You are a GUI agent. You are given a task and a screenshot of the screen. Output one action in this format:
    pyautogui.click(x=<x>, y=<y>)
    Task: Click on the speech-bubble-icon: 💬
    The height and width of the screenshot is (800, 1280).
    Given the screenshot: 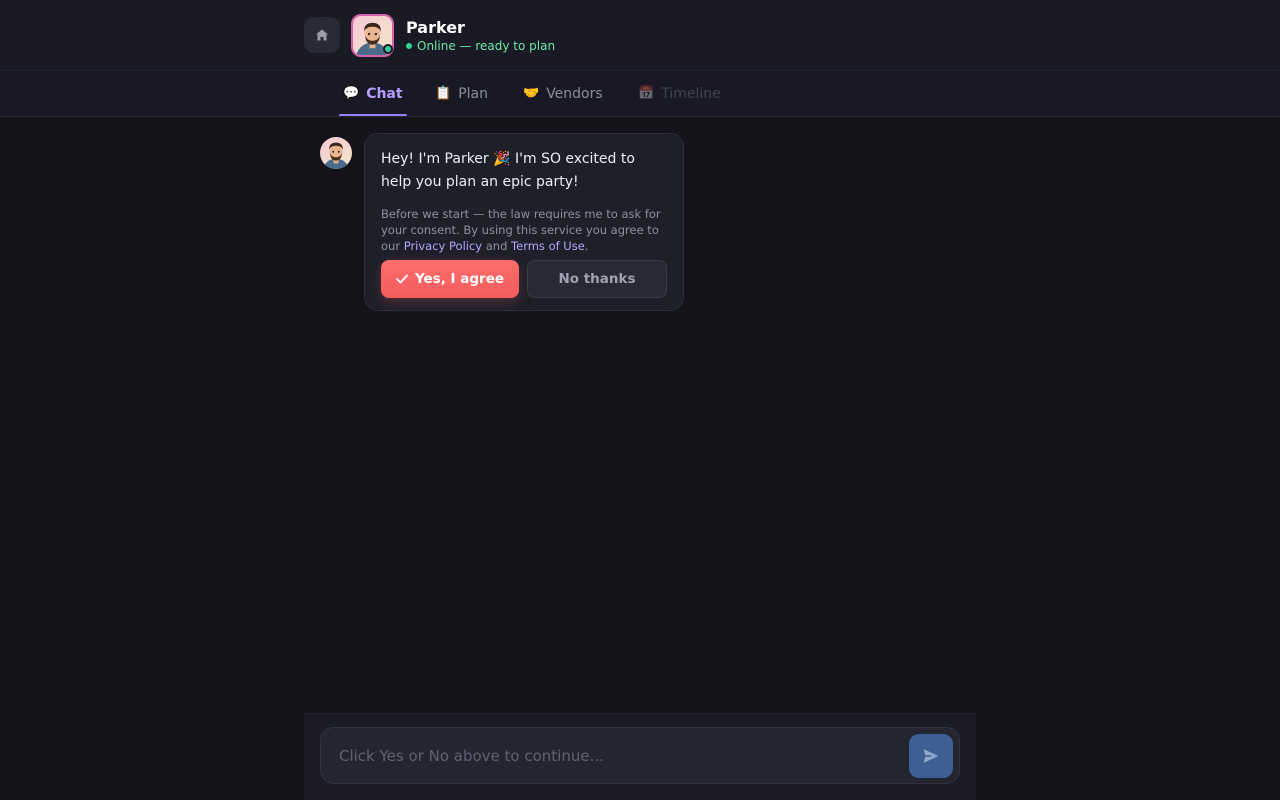 What is the action you would take?
    pyautogui.click(x=351, y=93)
    